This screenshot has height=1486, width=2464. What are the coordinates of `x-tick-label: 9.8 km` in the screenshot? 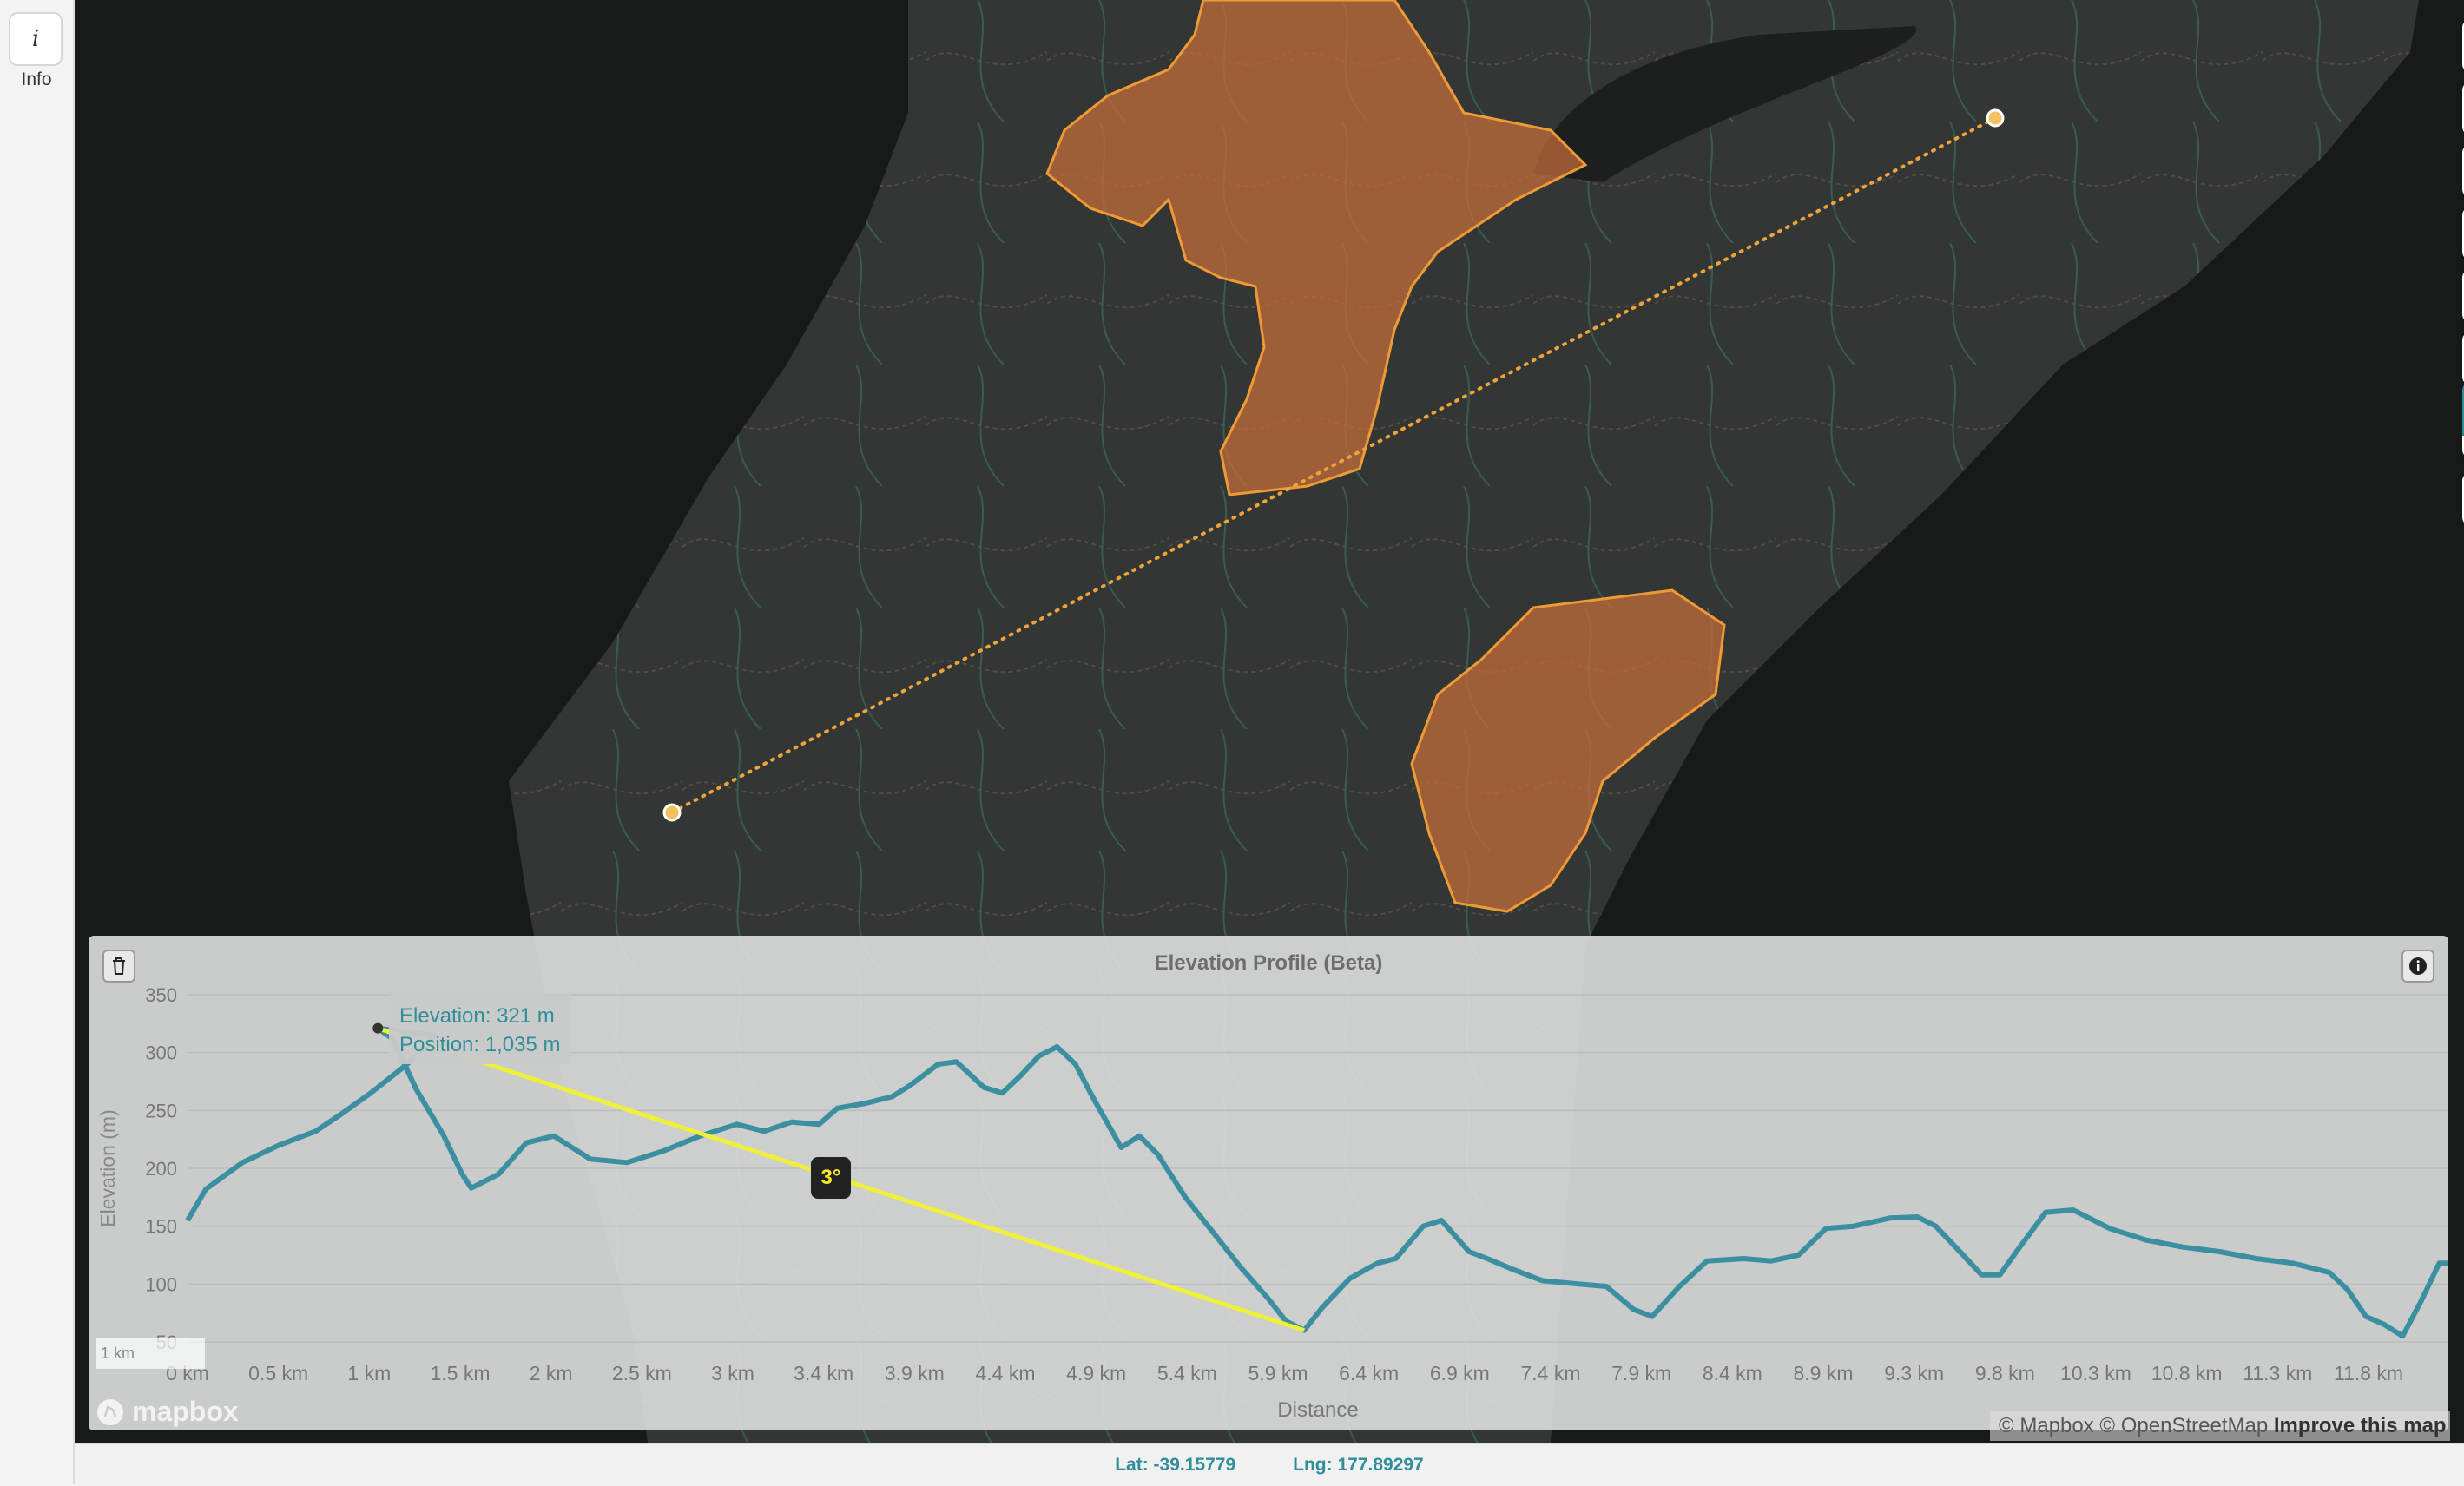 It's located at (2005, 1373).